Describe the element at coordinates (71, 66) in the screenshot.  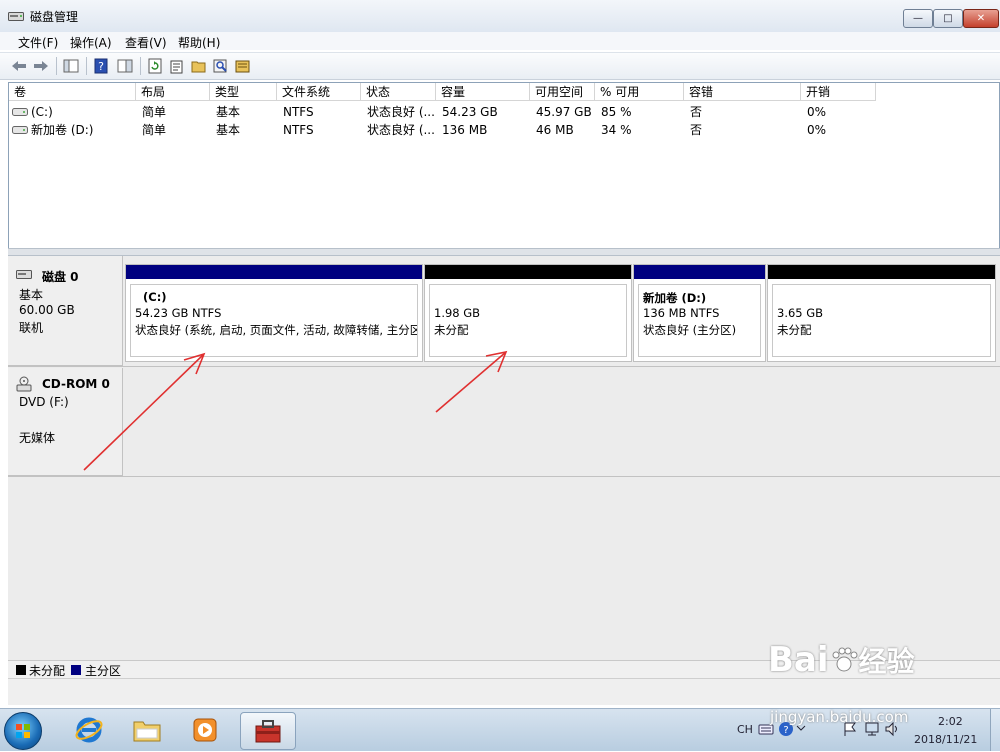
I see `console-tree-icon` at that location.